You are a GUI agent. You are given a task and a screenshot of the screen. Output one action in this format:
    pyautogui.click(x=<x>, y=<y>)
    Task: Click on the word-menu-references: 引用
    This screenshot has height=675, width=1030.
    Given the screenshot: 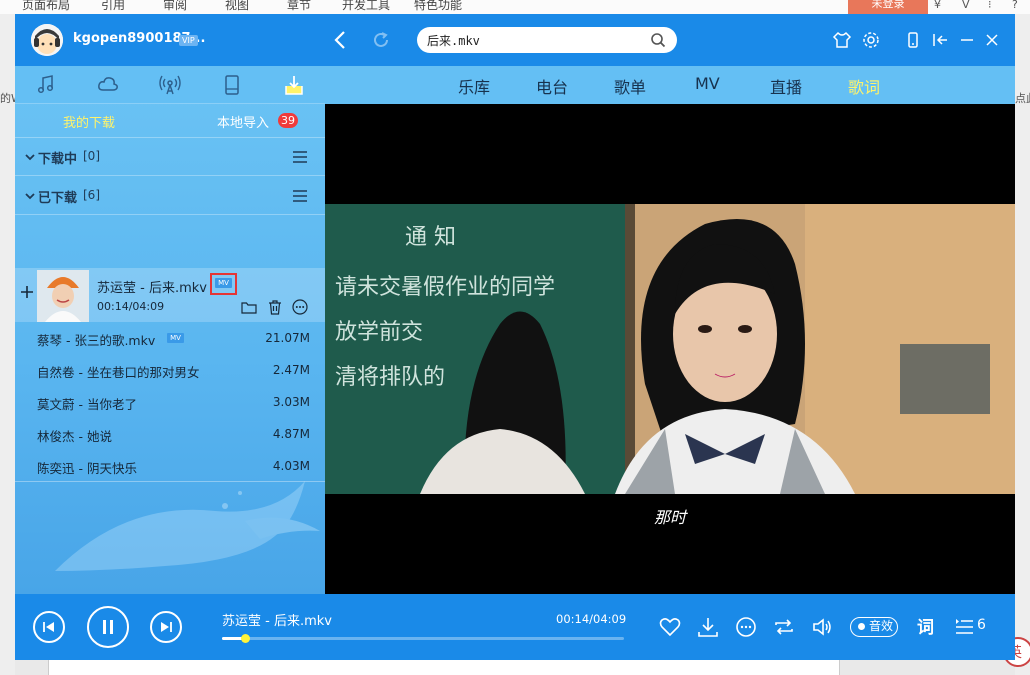 What is the action you would take?
    pyautogui.click(x=113, y=6)
    